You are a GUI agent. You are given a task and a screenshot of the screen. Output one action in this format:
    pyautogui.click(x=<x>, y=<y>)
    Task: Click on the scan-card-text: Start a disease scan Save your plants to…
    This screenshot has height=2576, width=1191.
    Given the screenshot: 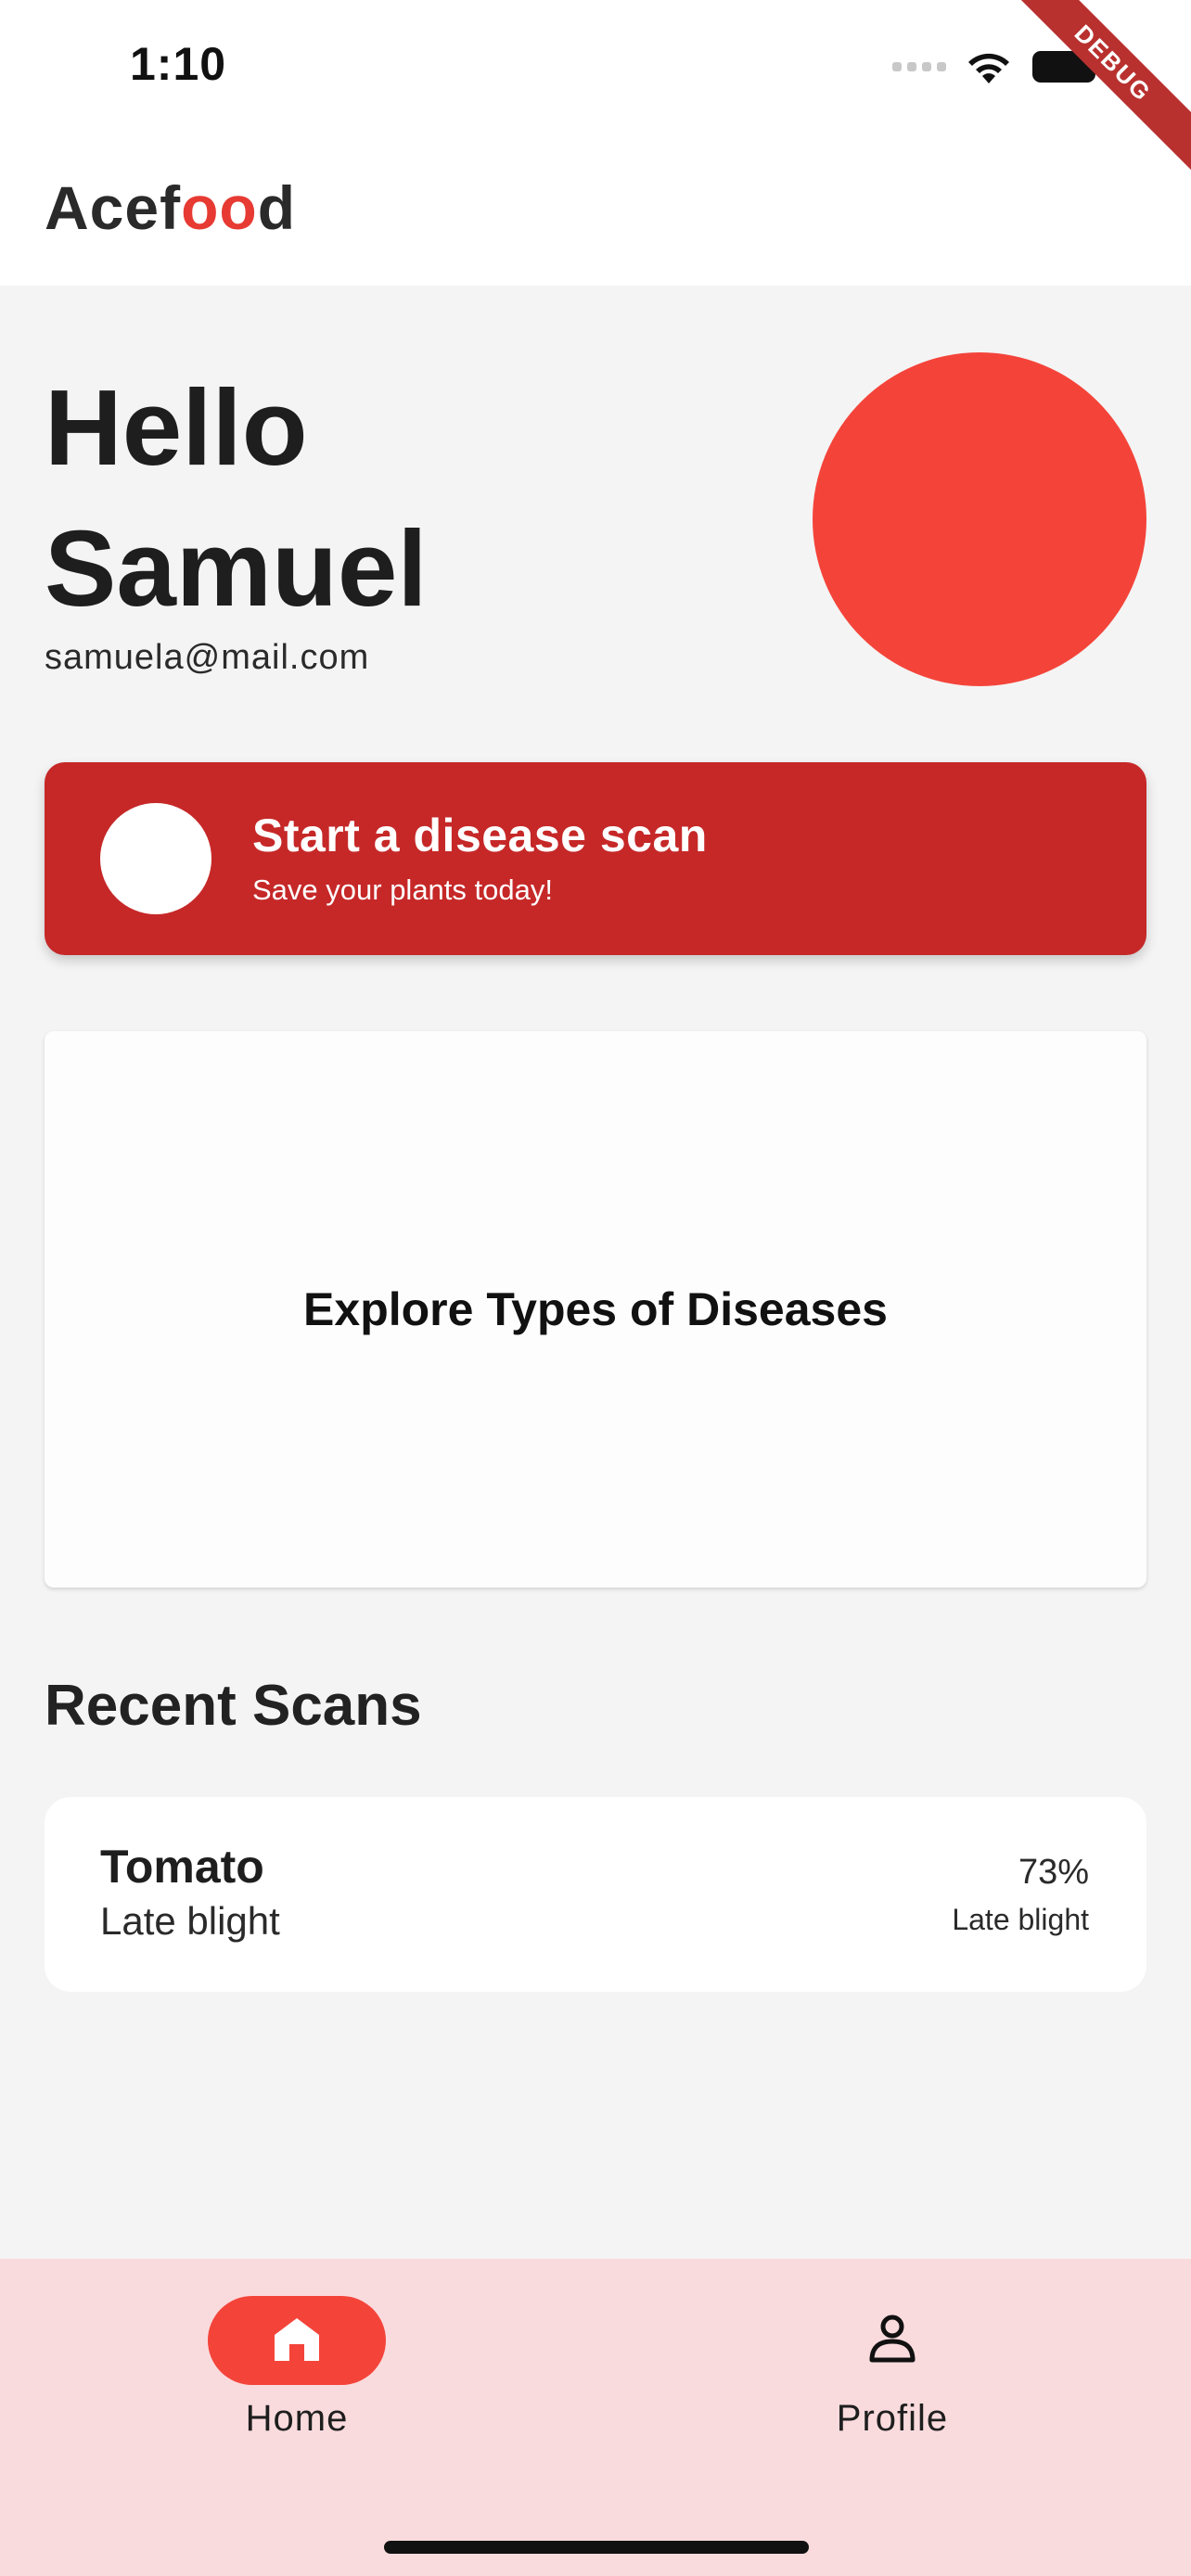 What is the action you would take?
    pyautogui.click(x=480, y=858)
    